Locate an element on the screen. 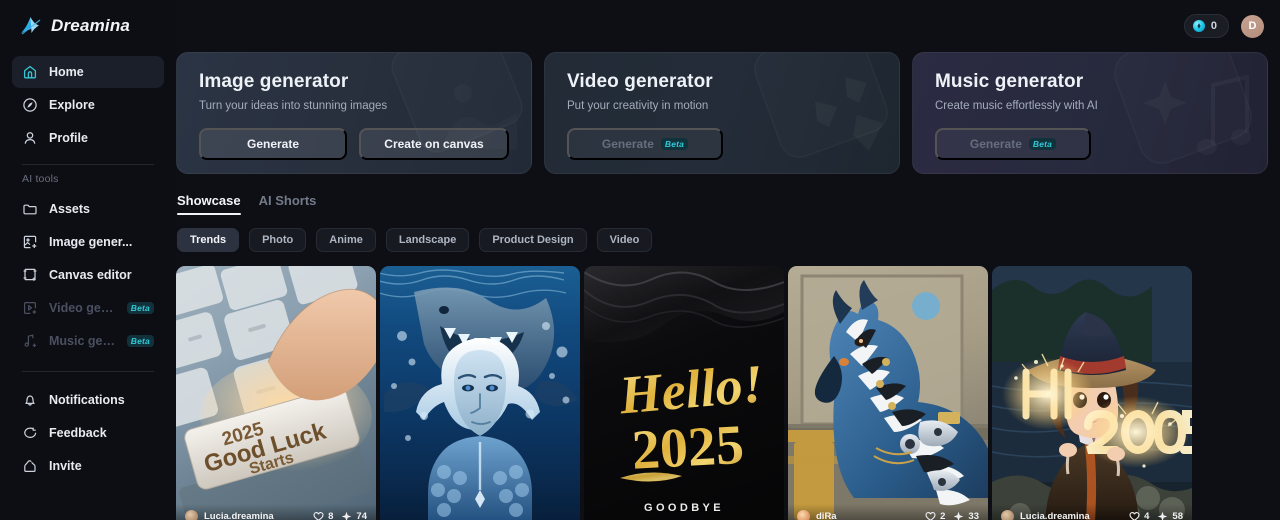 Image resolution: width=1280 pixels, height=520 pixels. credits-badge: 0 is located at coordinates (1206, 26).